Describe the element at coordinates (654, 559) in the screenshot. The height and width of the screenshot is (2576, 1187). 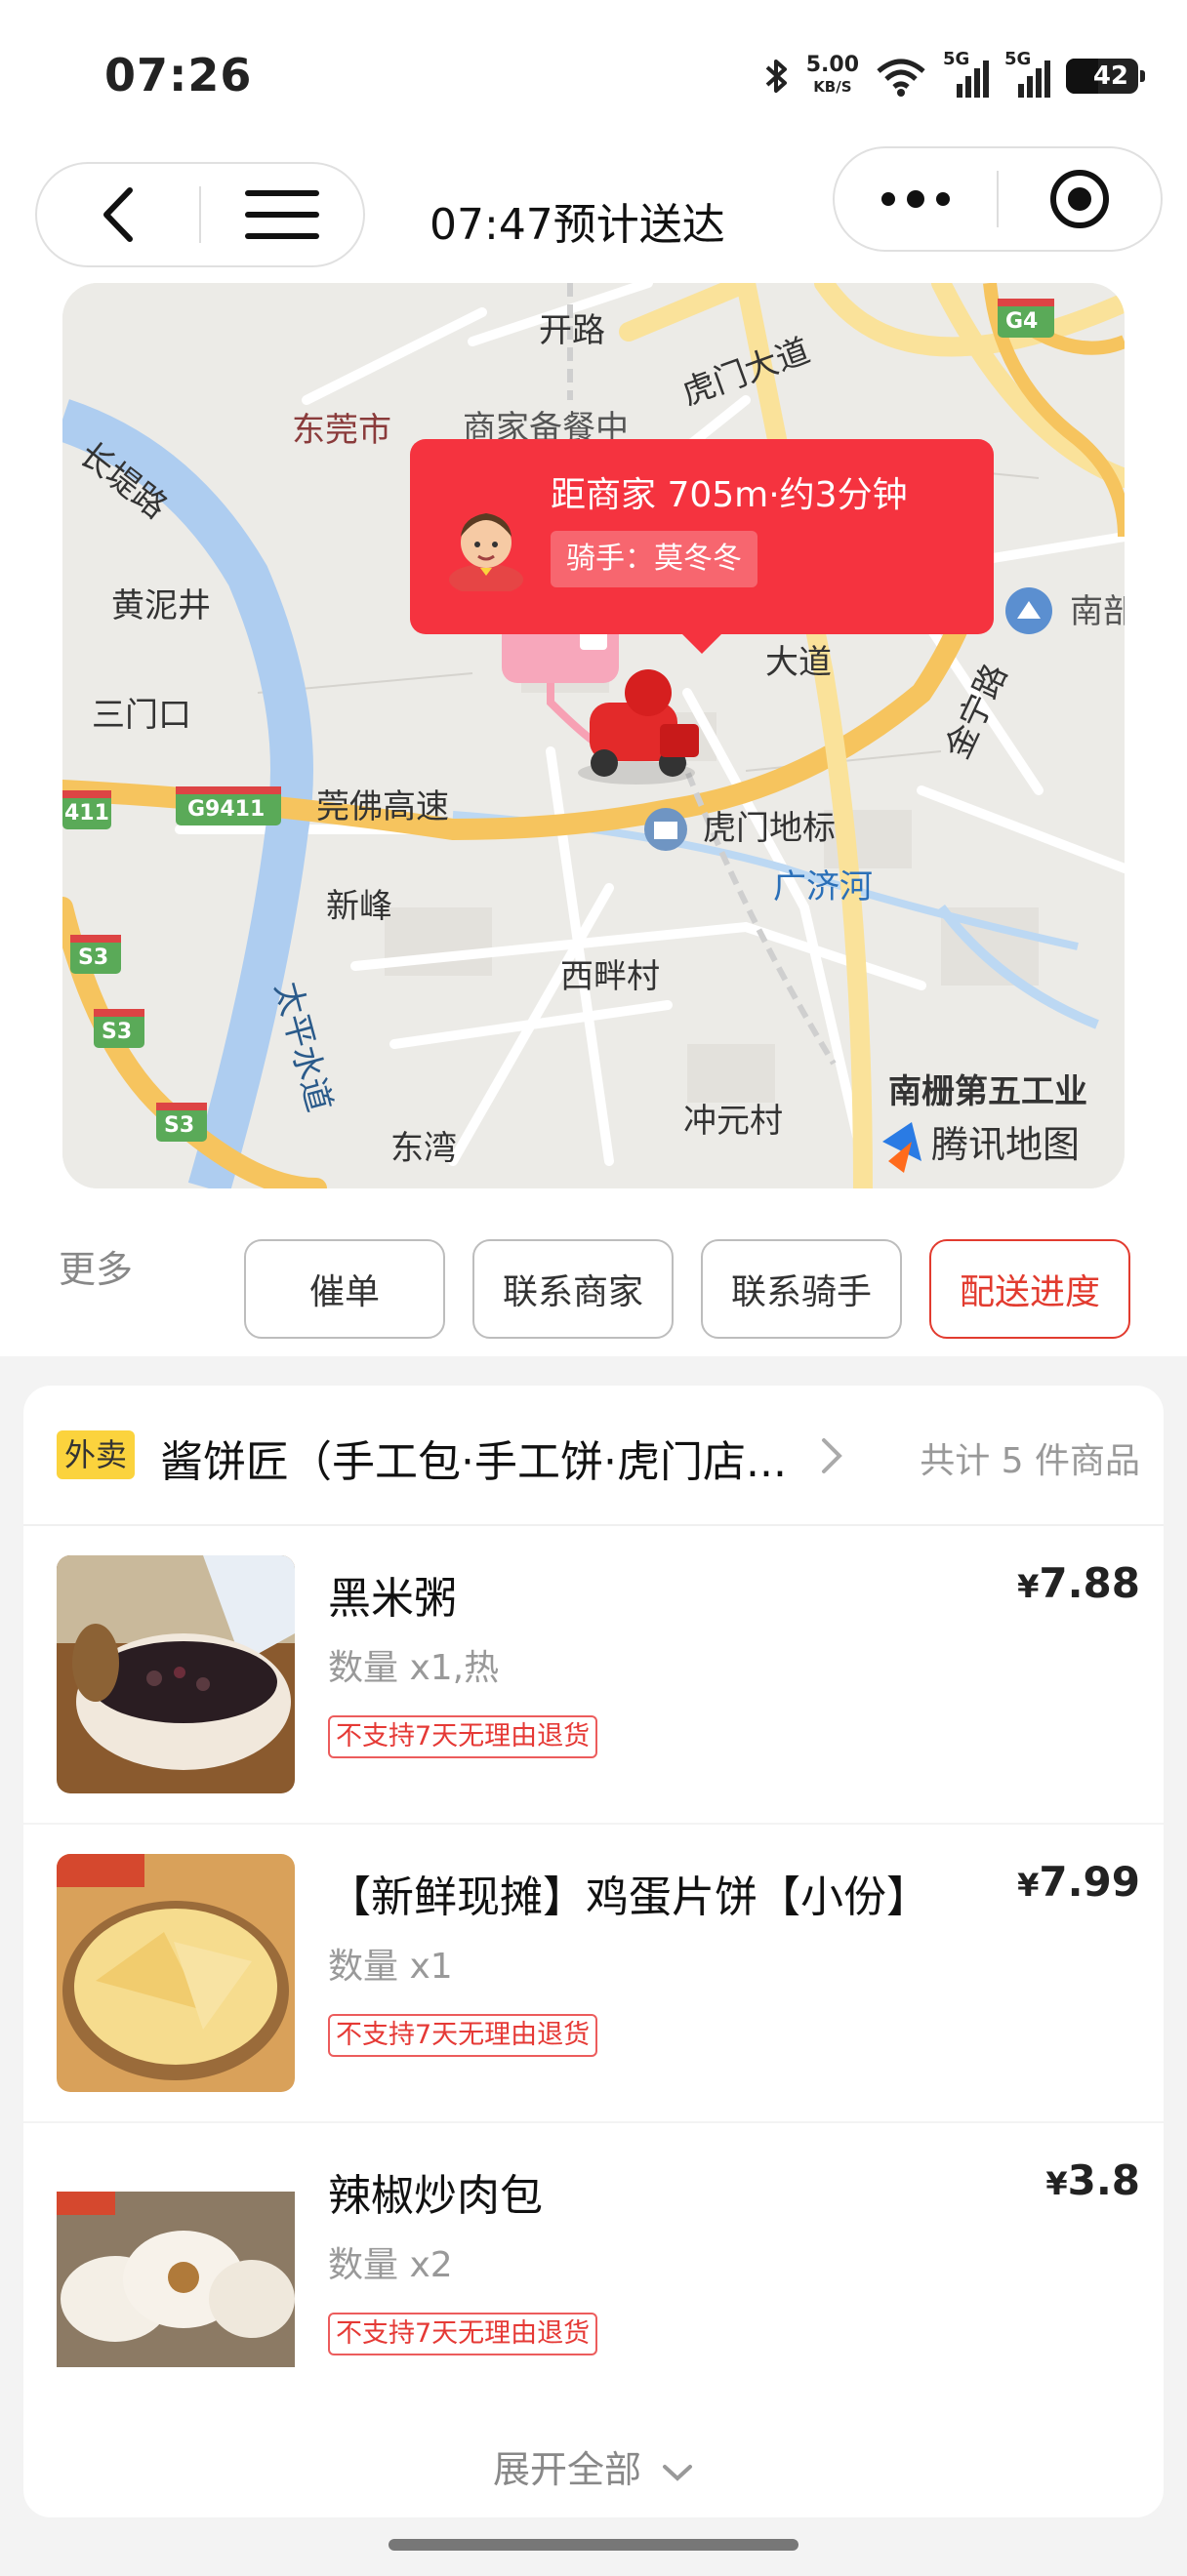
I see `rider-name: 骑手：莫冬冬` at that location.